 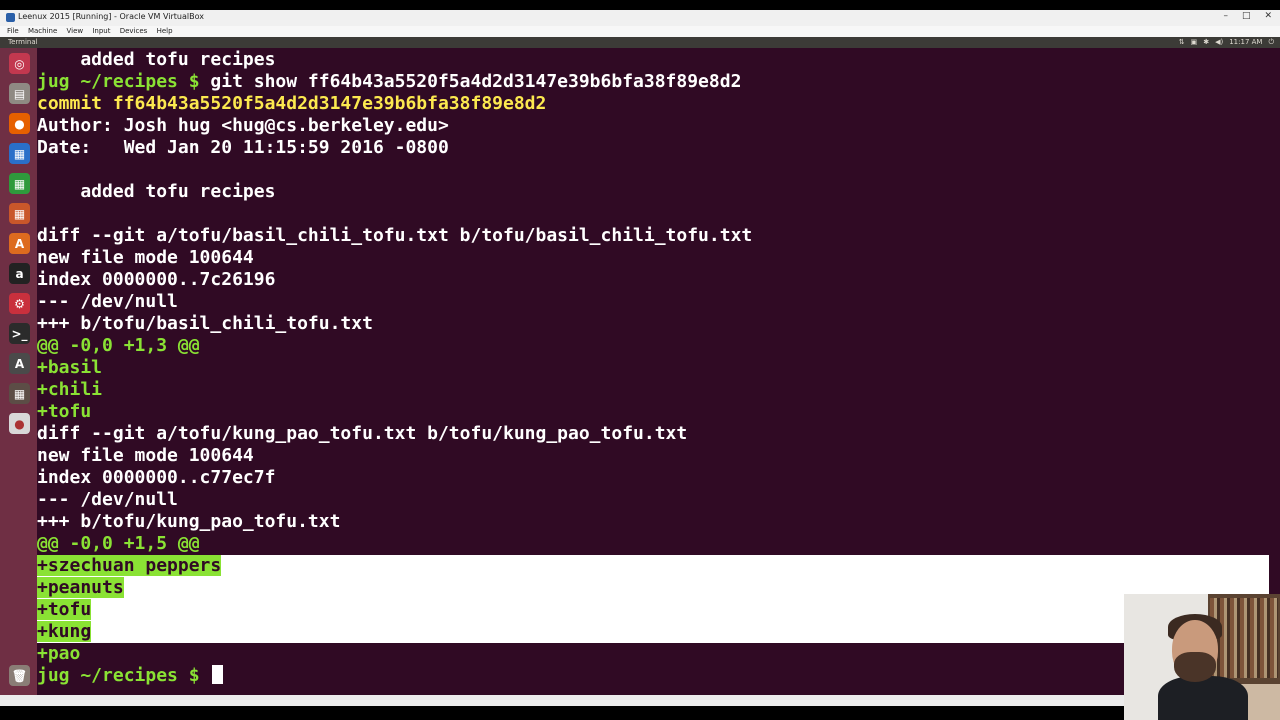 I want to click on terminal-line: +peanuts, so click(x=80, y=588).